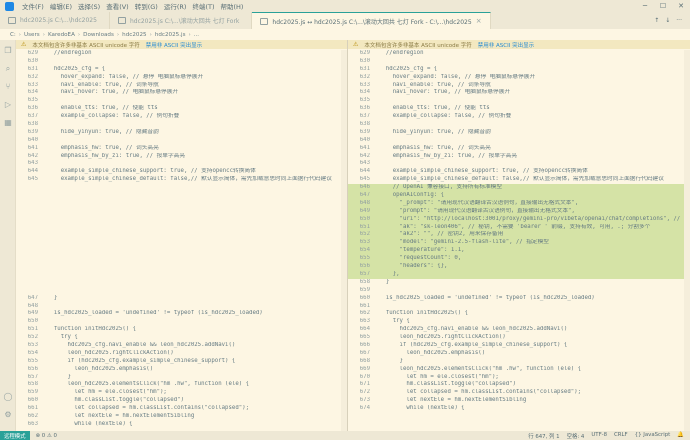 The width and height of the screenshot is (690, 440). I want to click on menu-item: 运行(R), so click(175, 6).